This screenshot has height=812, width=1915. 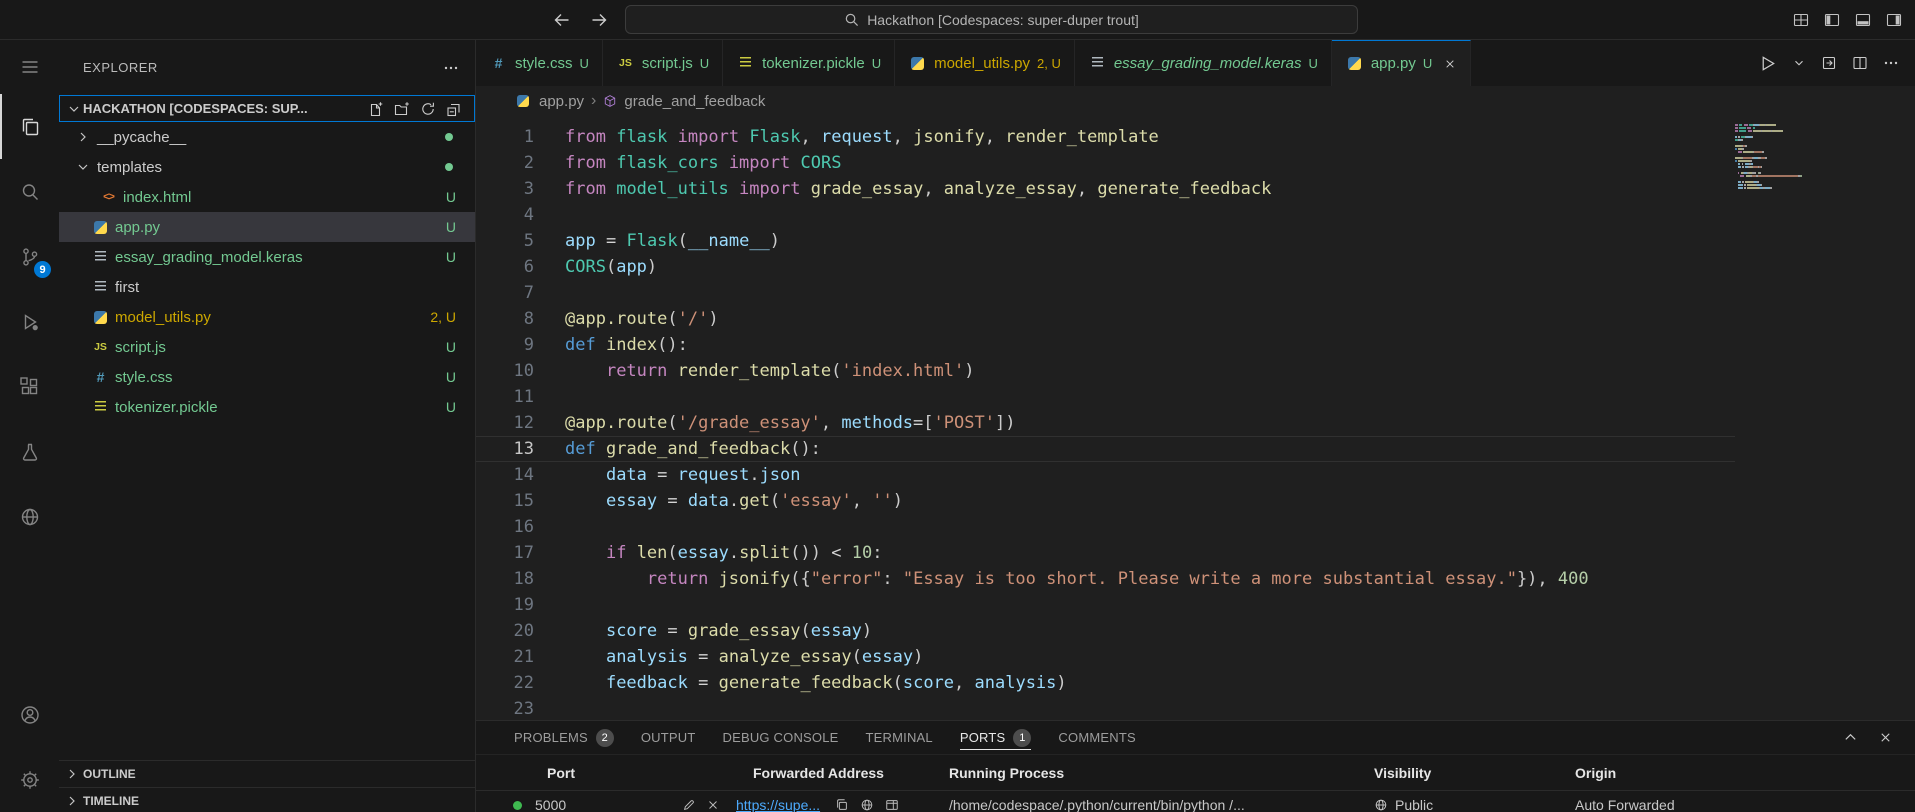 What do you see at coordinates (29, 714) in the screenshot?
I see `accounts-icon` at bounding box center [29, 714].